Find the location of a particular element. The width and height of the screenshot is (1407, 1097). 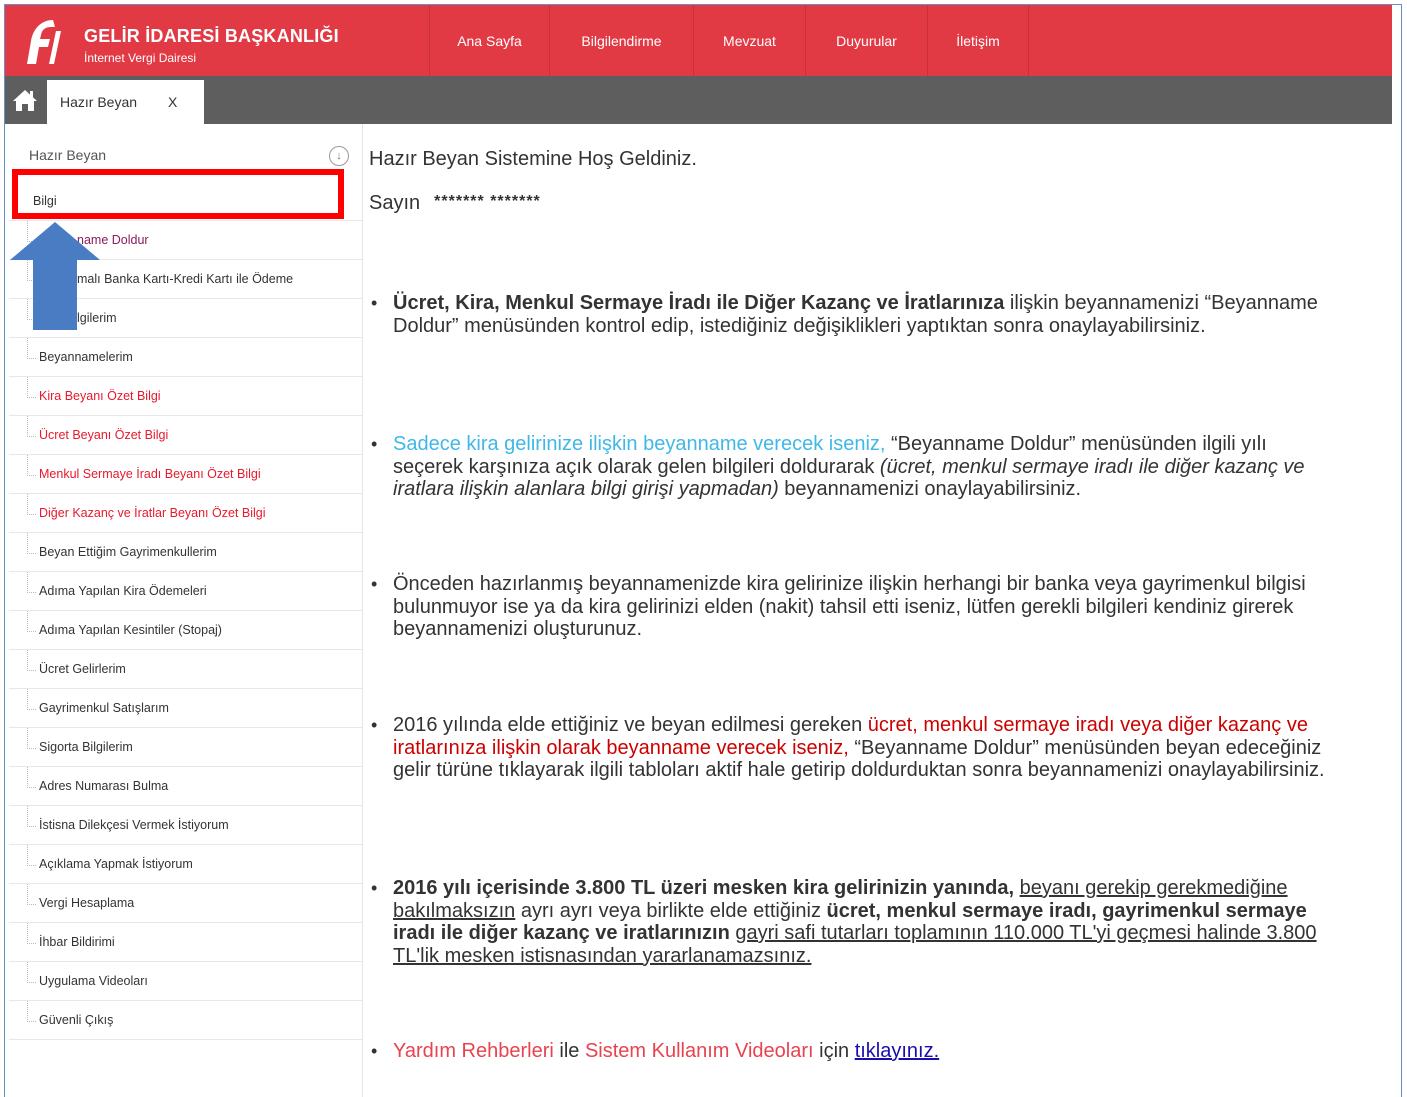

sidebar-item-gayrimenkul-satislarim: Gayrimenkul Satışlarım is located at coordinates (185, 708).